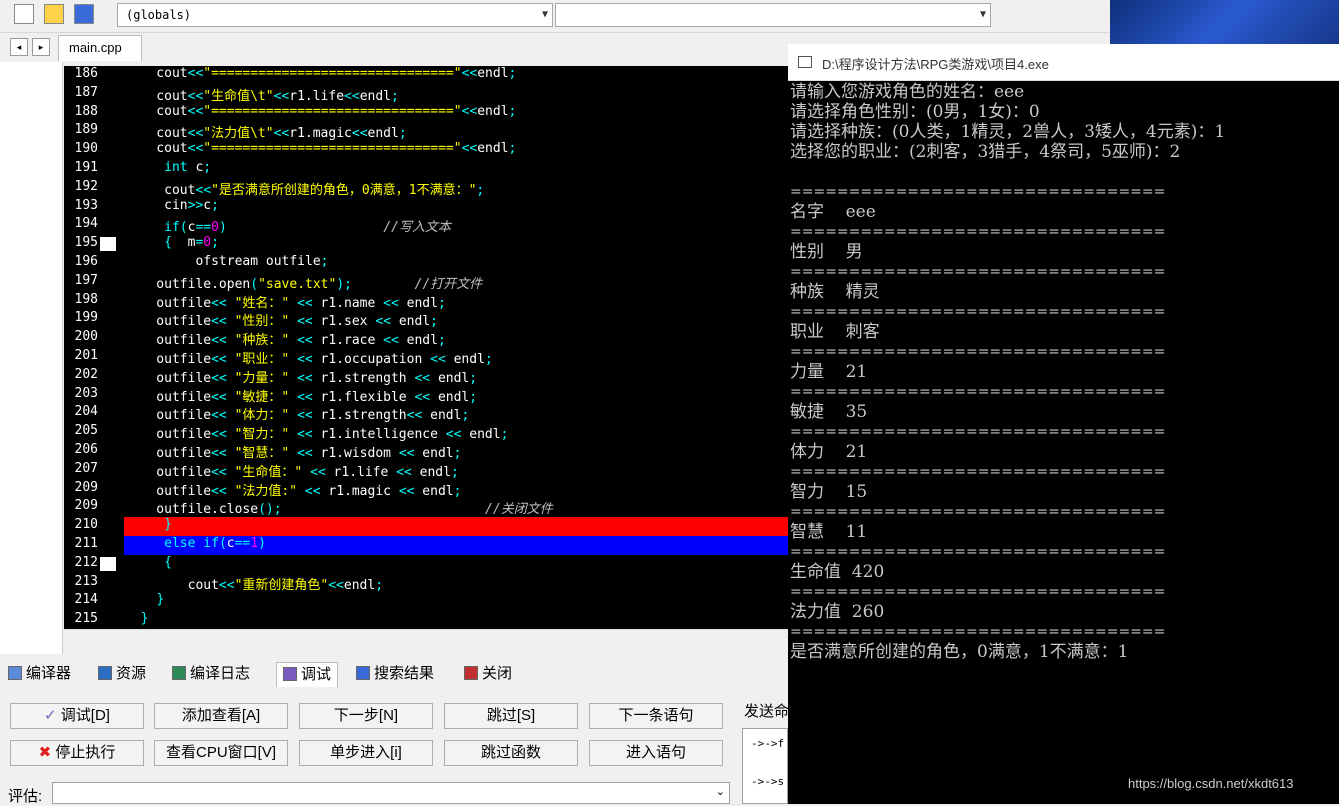  Describe the element at coordinates (254, 583) in the screenshot. I see `code-line: cout<<"重新创建角色"<<endl;` at that location.